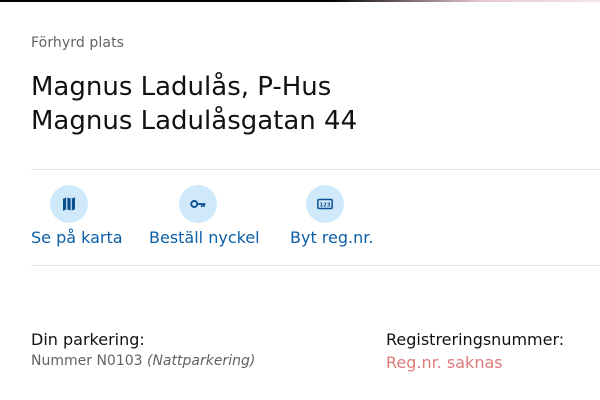 This screenshot has width=600, height=400. What do you see at coordinates (78, 43) in the screenshot?
I see `section-kicker: Förhyrd plats` at bounding box center [78, 43].